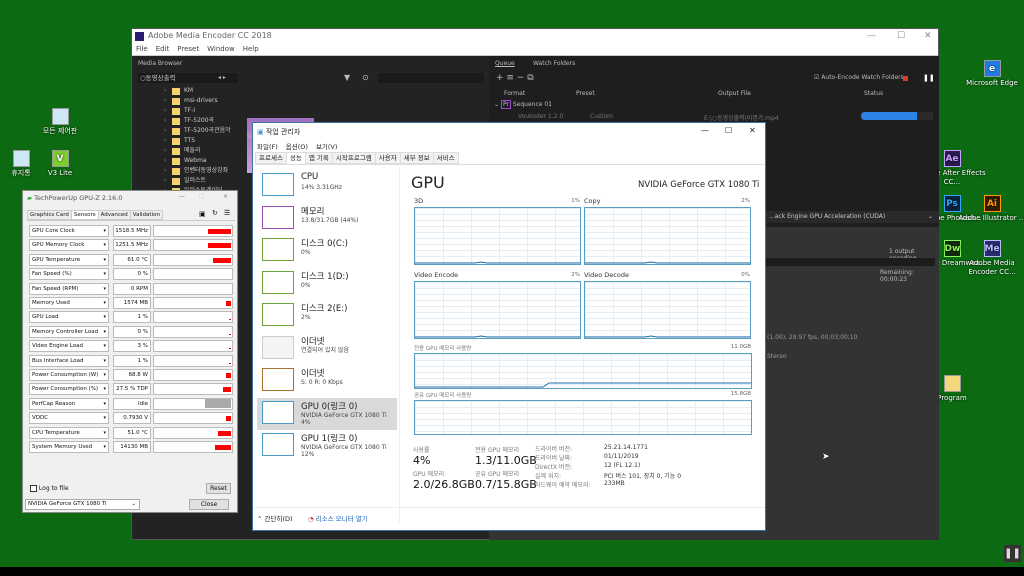 This screenshot has height=576, width=1024. What do you see at coordinates (49, 215) in the screenshot?
I see `tab: Graphics Card` at bounding box center [49, 215].